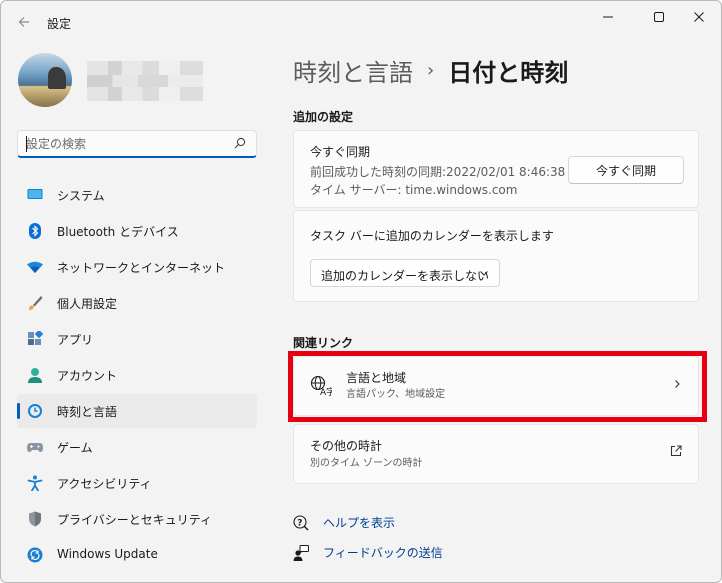 This screenshot has width=722, height=583. What do you see at coordinates (496, 454) in the screenshot?
I see `other-clocks-link: その他の時計 別のタイム ゾーンの時計` at bounding box center [496, 454].